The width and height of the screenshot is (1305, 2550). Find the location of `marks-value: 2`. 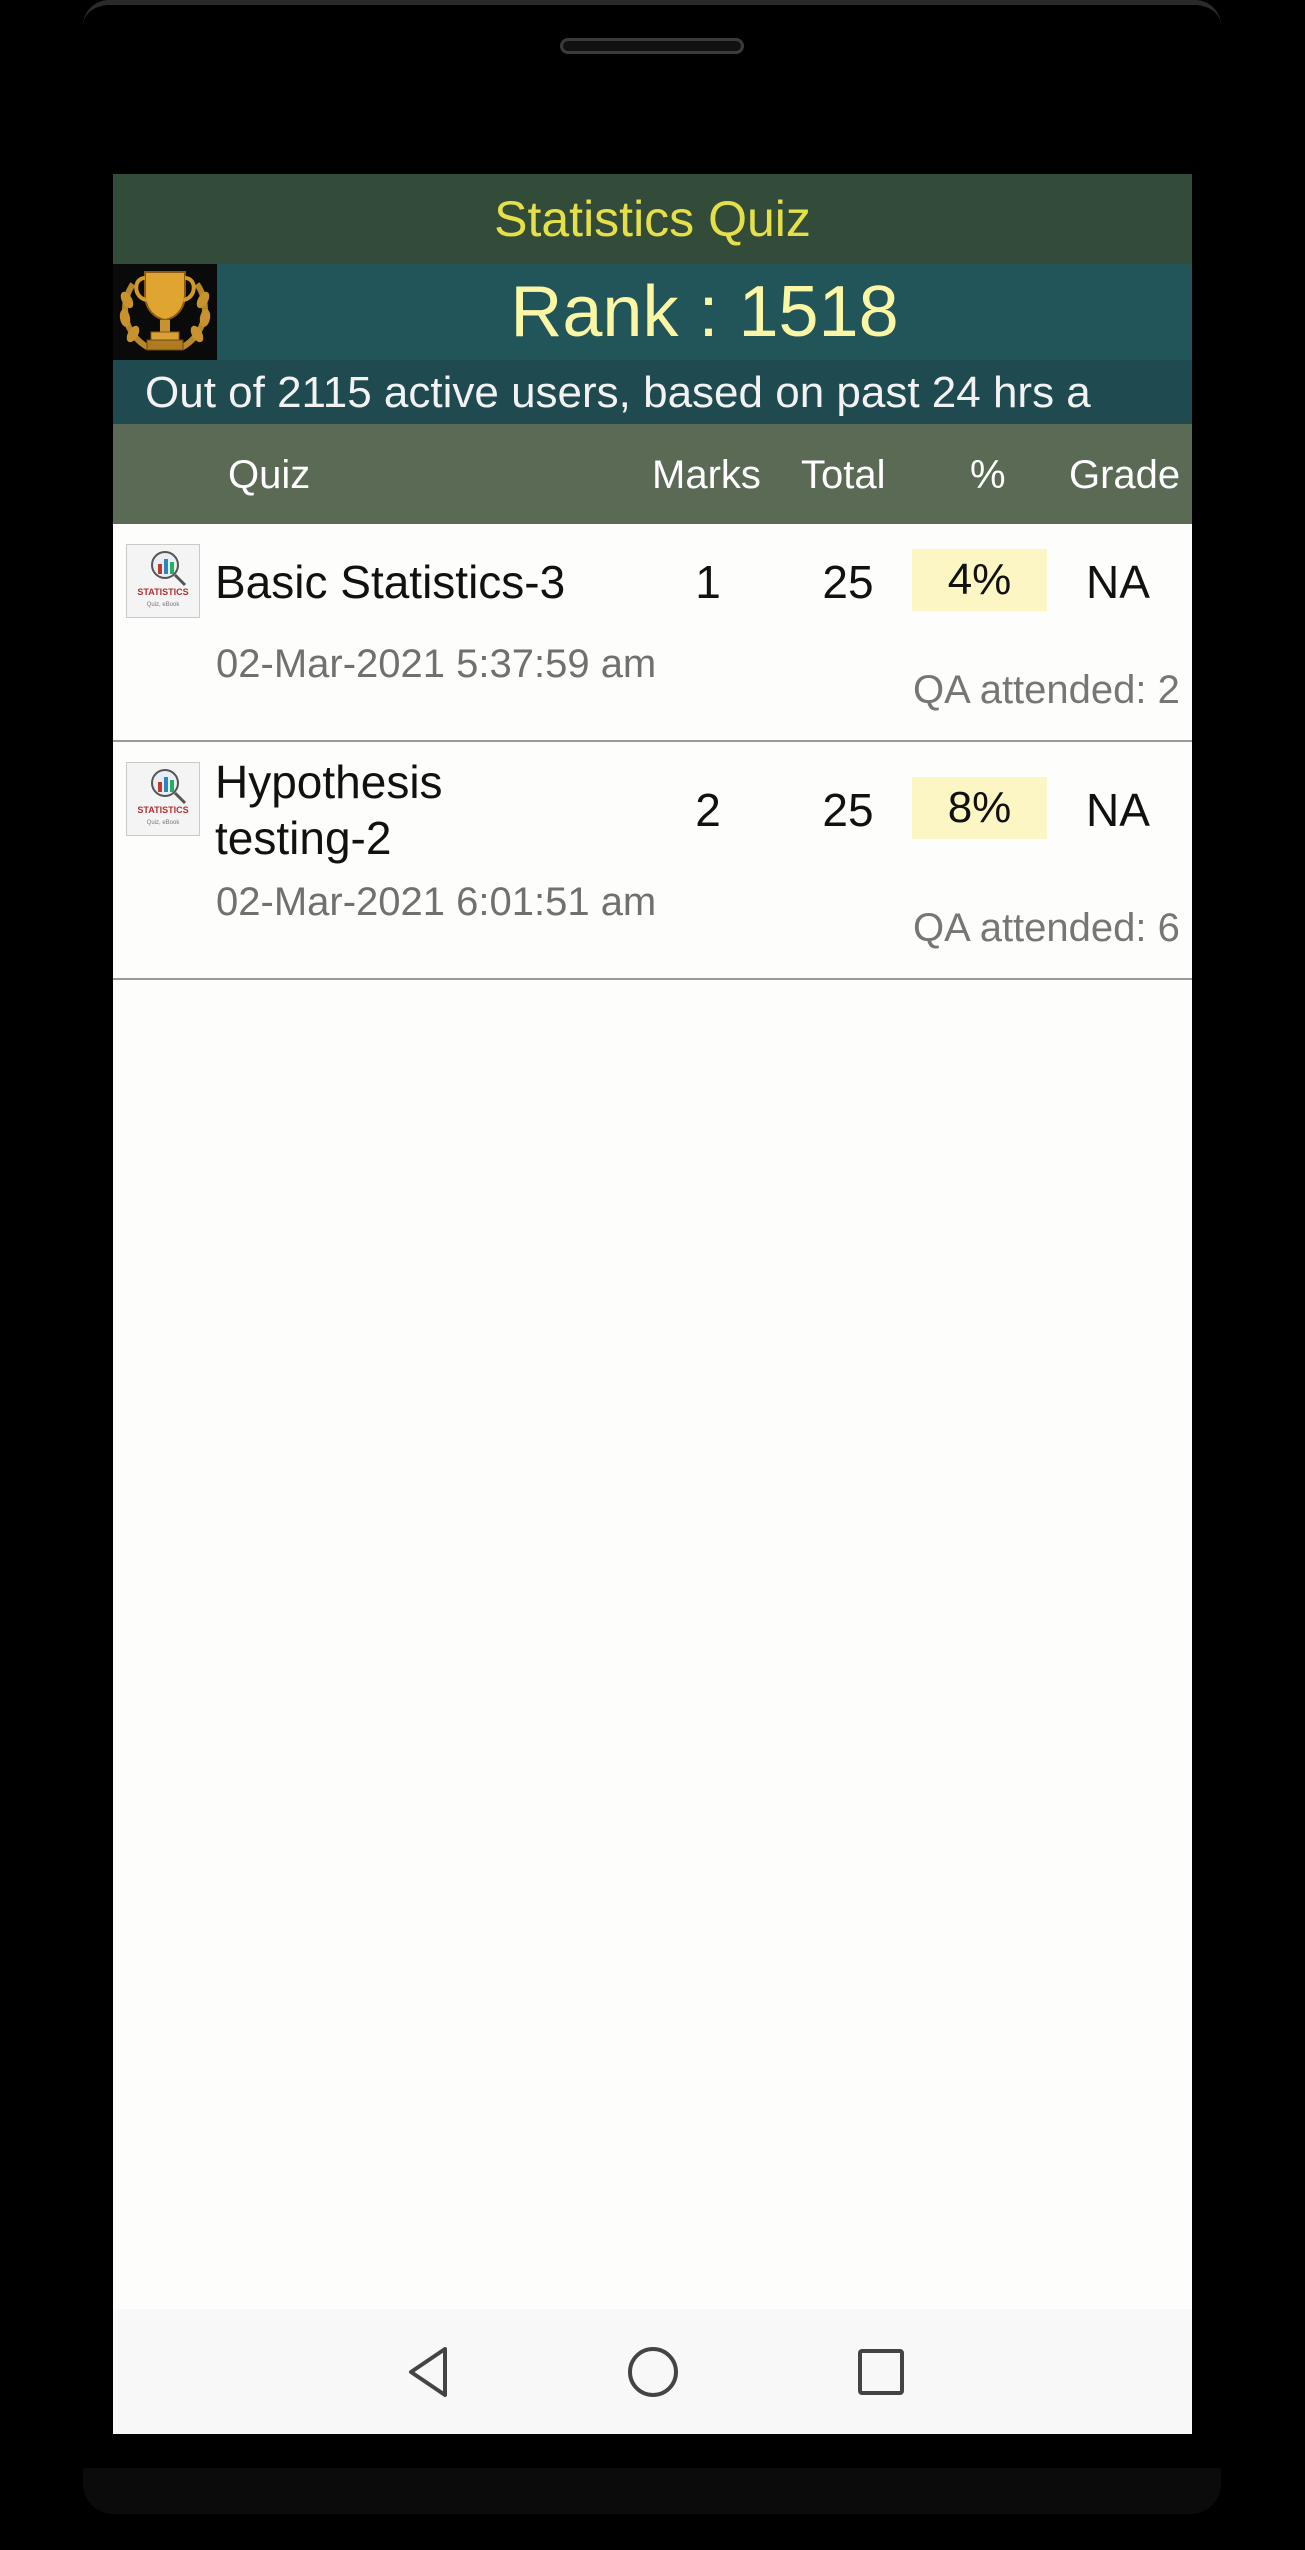

marks-value: 2 is located at coordinates (708, 810).